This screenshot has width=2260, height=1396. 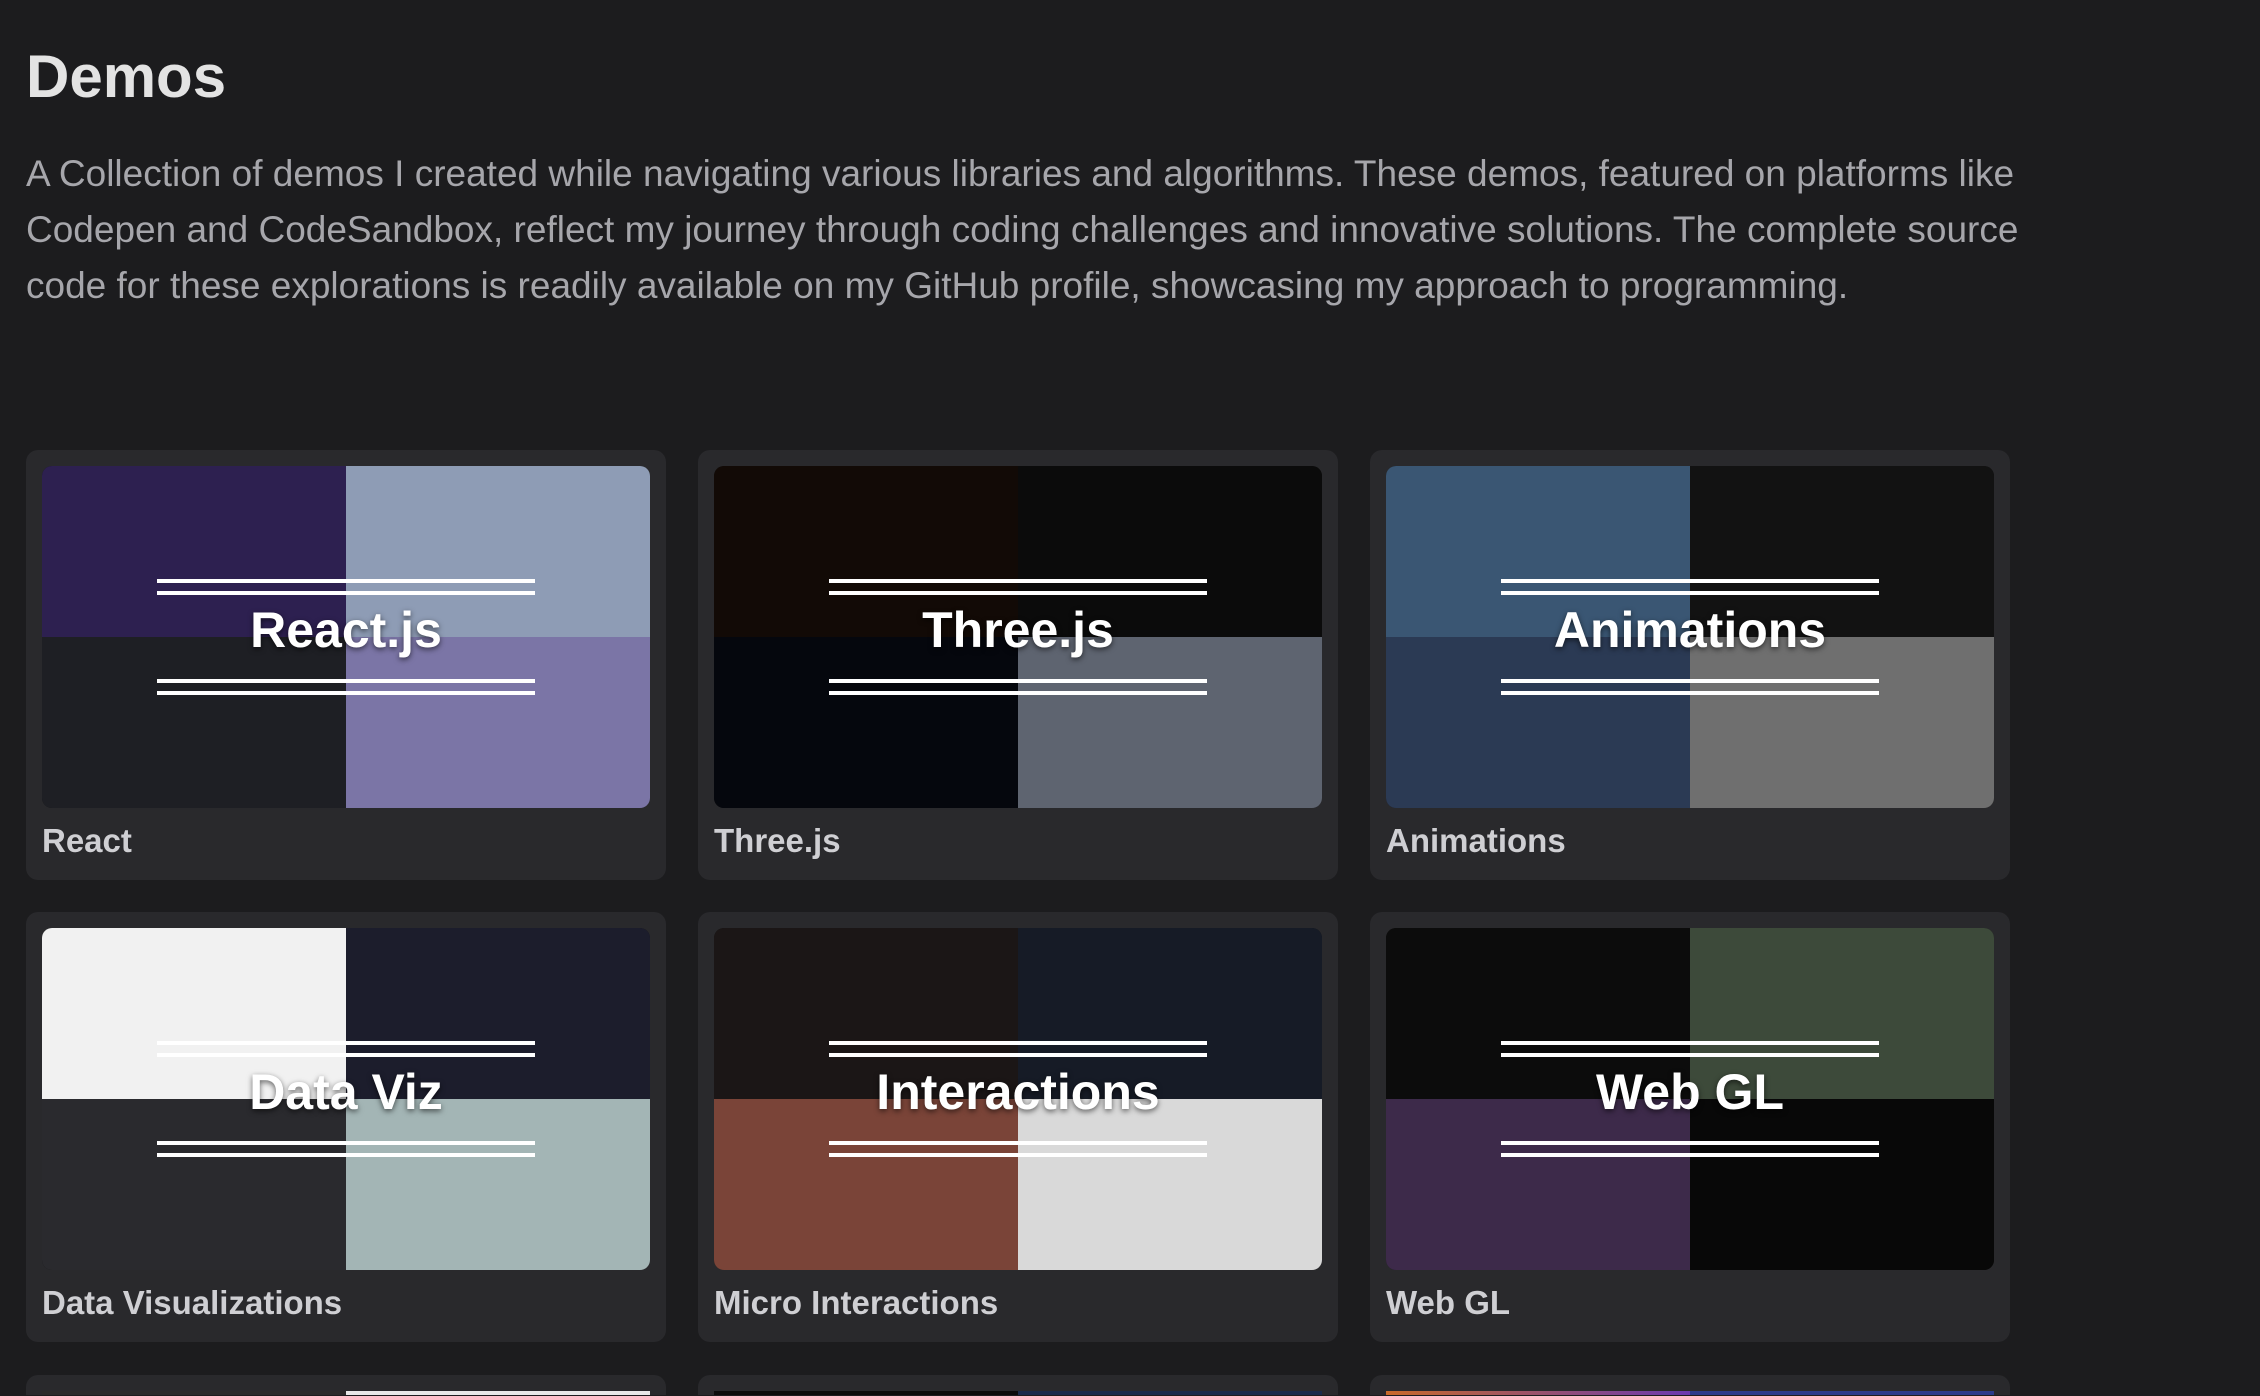 I want to click on overlay-title: Three.js, so click(x=1018, y=630).